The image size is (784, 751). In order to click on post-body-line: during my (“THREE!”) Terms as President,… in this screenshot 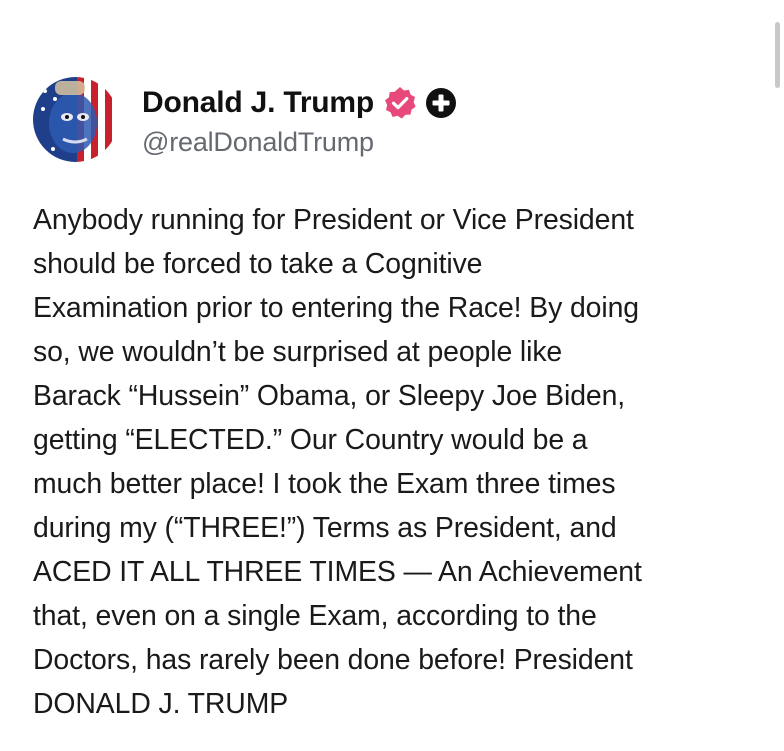, I will do `click(325, 528)`.